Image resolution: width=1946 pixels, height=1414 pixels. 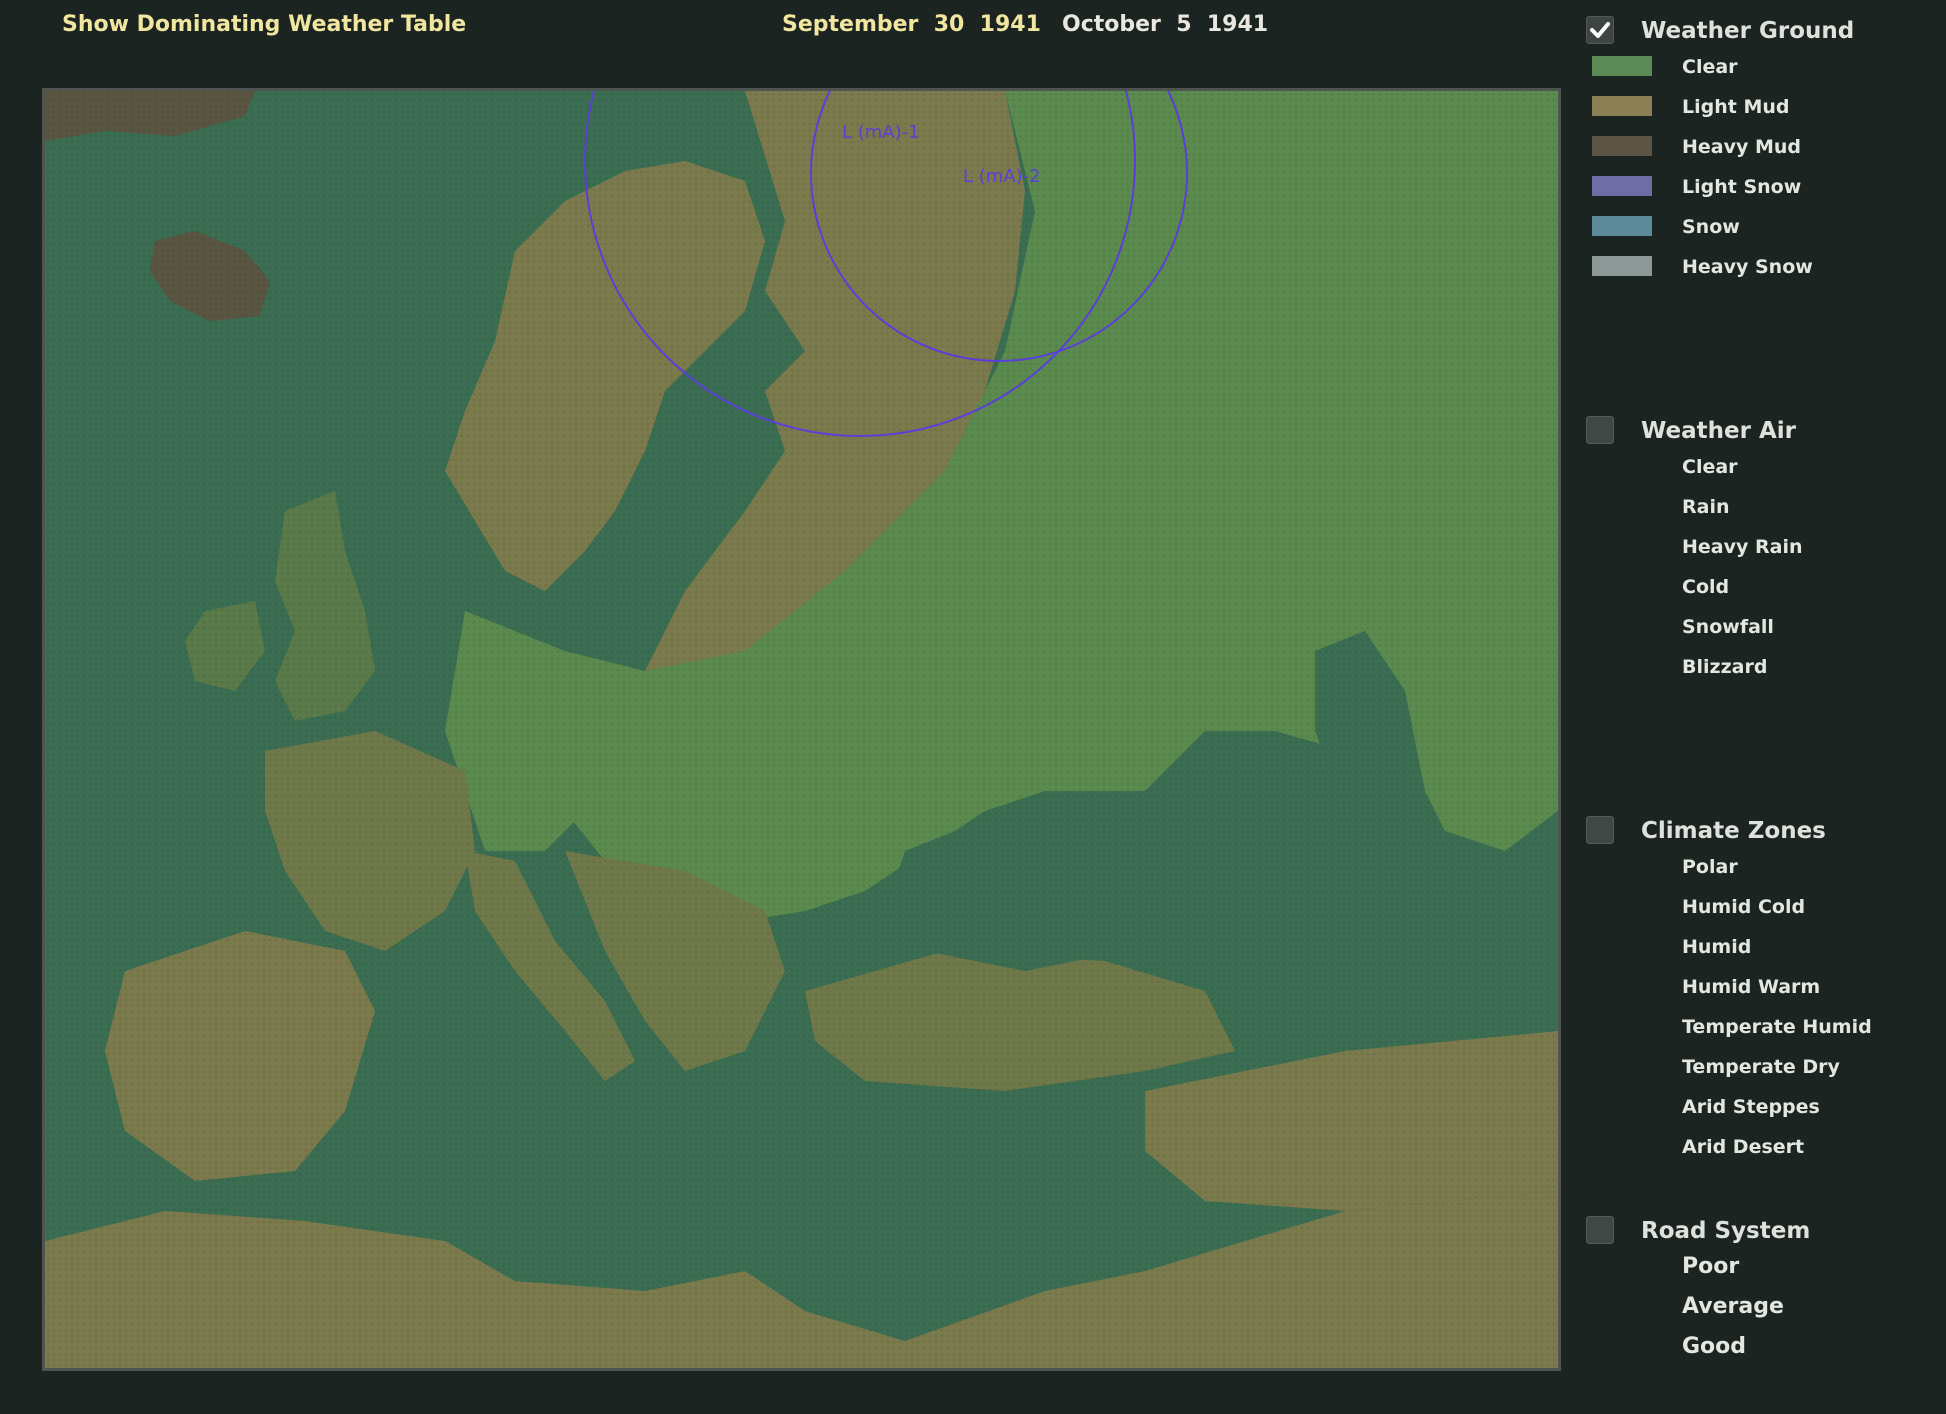 What do you see at coordinates (1761, 226) in the screenshot?
I see `legend-item-snow: Snow` at bounding box center [1761, 226].